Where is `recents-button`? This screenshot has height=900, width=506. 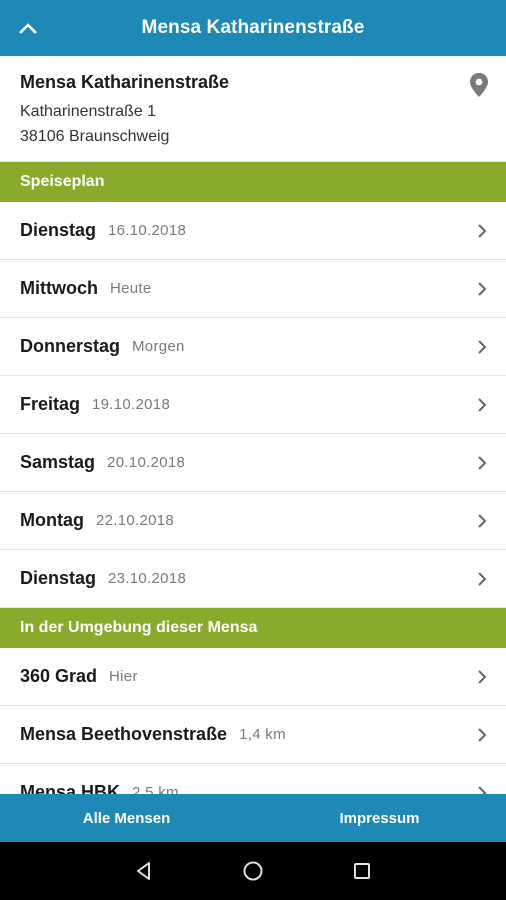
recents-button is located at coordinates (362, 871).